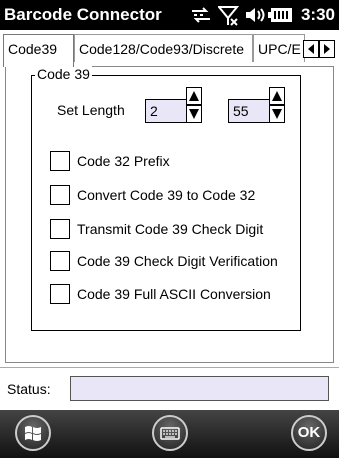 Image resolution: width=339 pixels, height=458 pixels. I want to click on check-digit-verification-checkbox, so click(60, 261).